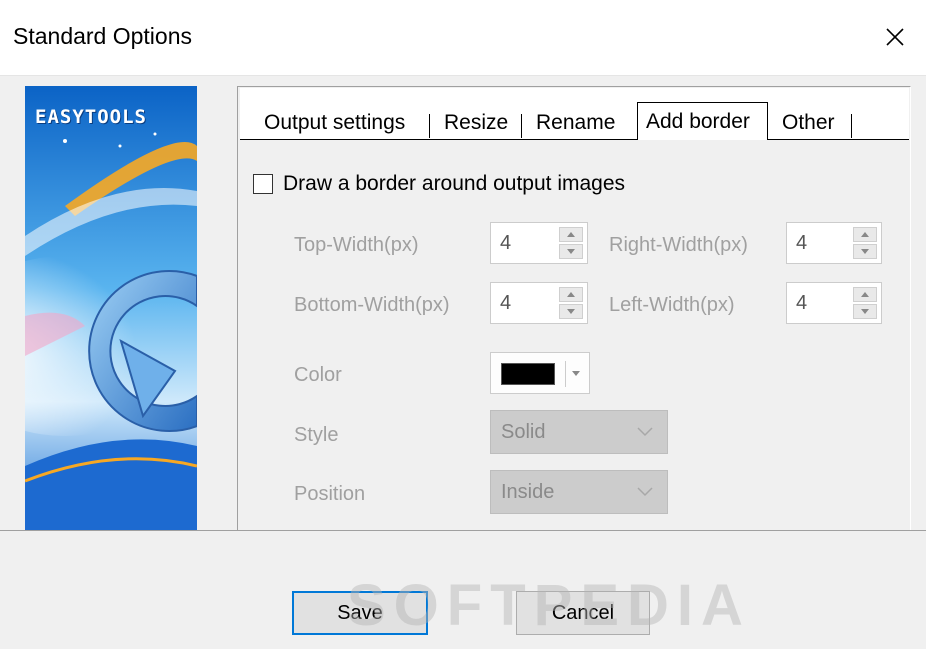 The height and width of the screenshot is (649, 926). Describe the element at coordinates (678, 245) in the screenshot. I see `right-width-label: Right-Width(px)` at that location.